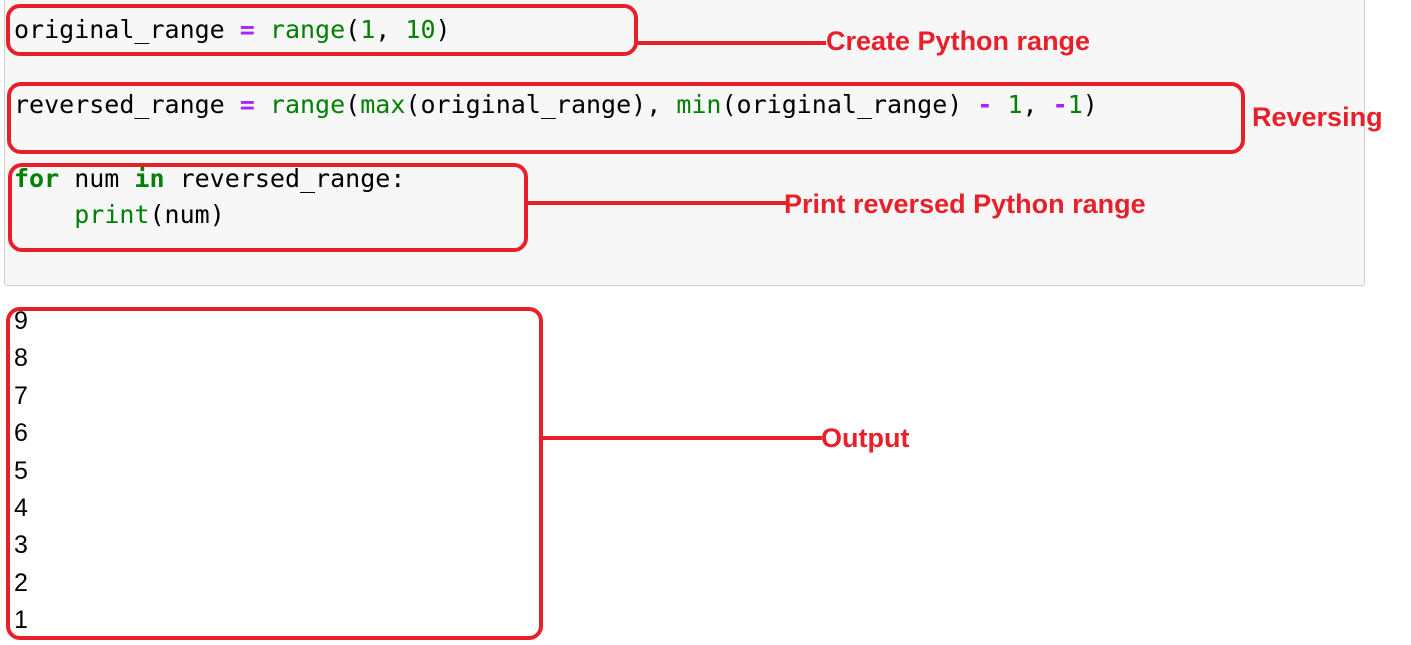 The image size is (1411, 645). I want to click on annotation-create: Create Python range, so click(958, 41).